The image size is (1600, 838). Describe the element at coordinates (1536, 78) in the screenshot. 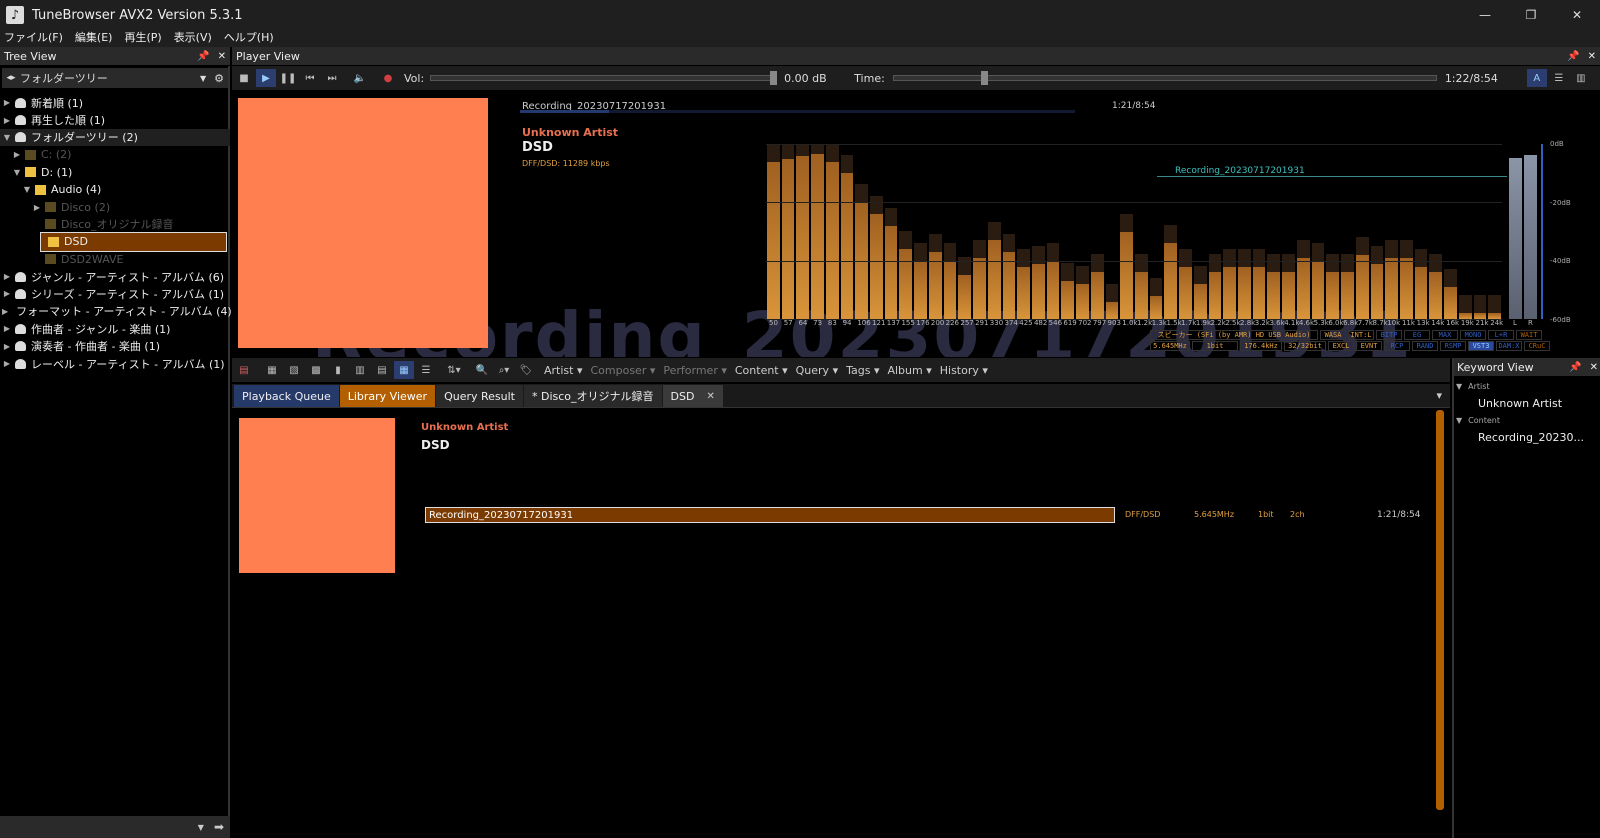

I see `font-style-icon: A` at that location.